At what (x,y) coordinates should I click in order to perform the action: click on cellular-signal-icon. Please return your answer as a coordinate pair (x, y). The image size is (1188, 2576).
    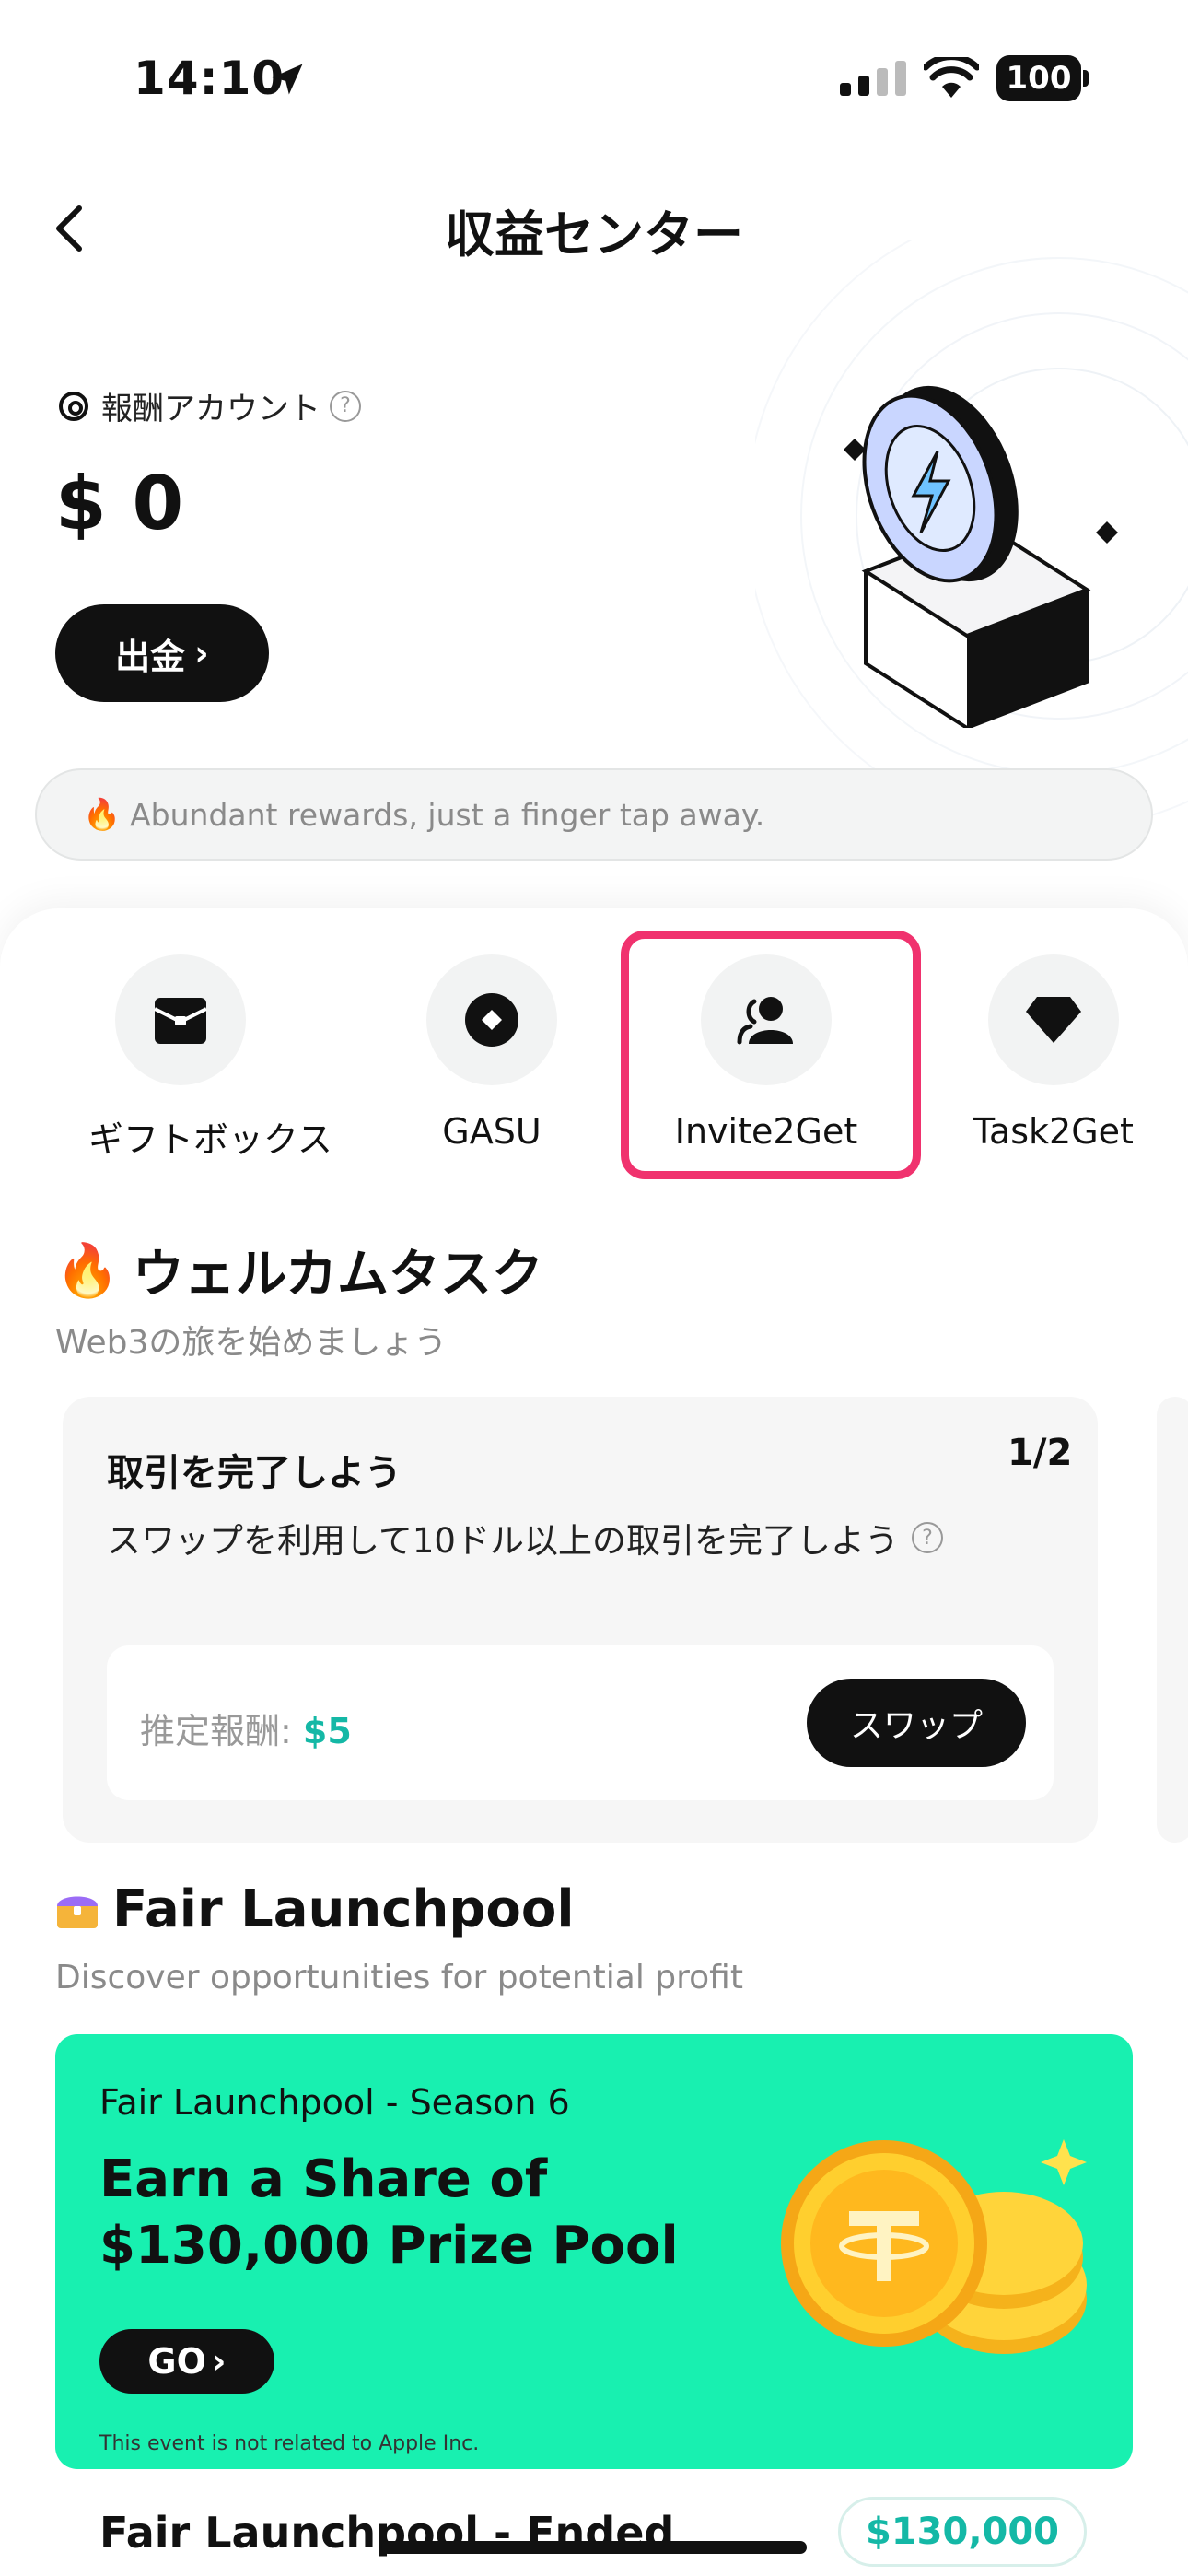
    Looking at the image, I should click on (873, 78).